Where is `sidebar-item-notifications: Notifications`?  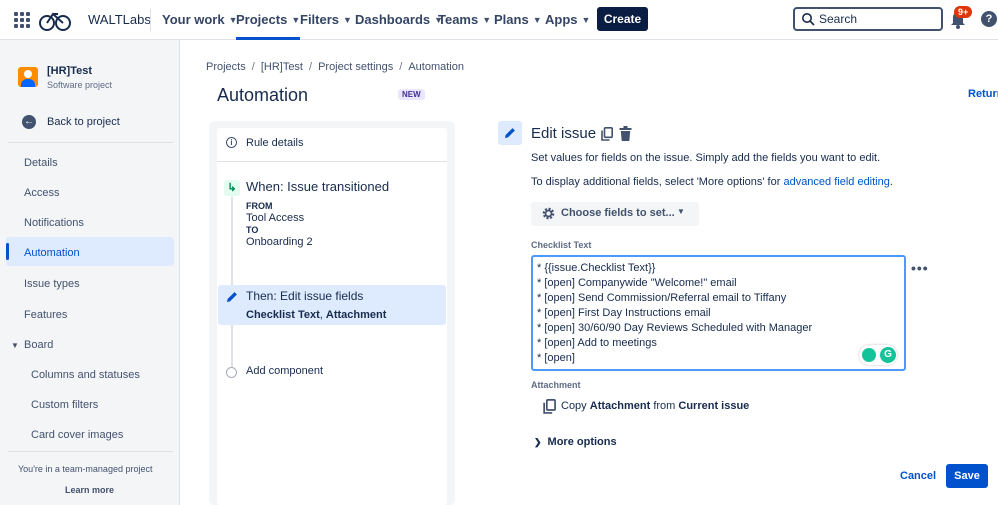
sidebar-item-notifications: Notifications is located at coordinates (54, 223).